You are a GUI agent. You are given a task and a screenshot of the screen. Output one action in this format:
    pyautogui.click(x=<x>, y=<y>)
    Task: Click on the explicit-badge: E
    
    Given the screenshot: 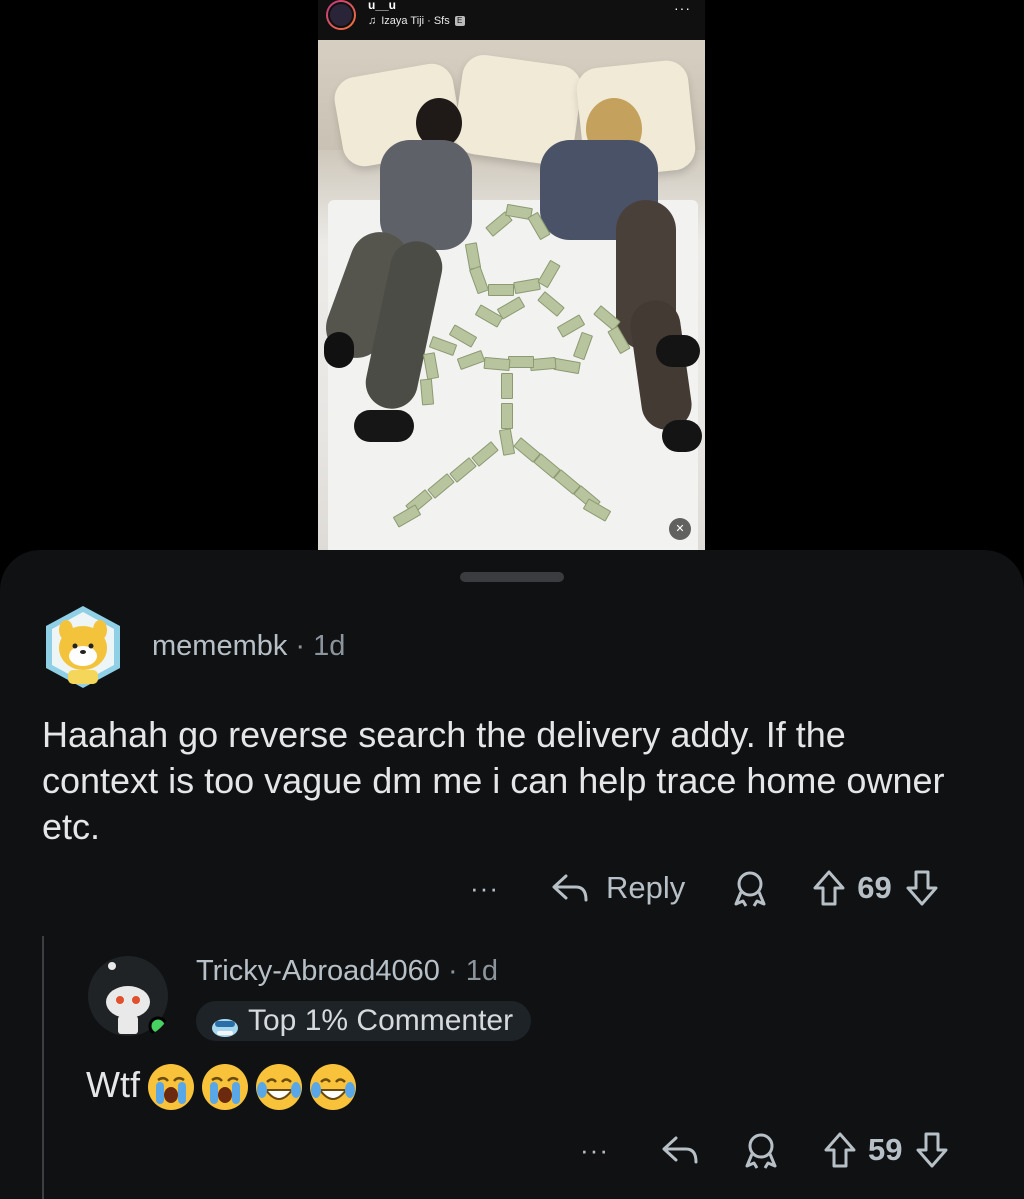 What is the action you would take?
    pyautogui.click(x=459, y=21)
    